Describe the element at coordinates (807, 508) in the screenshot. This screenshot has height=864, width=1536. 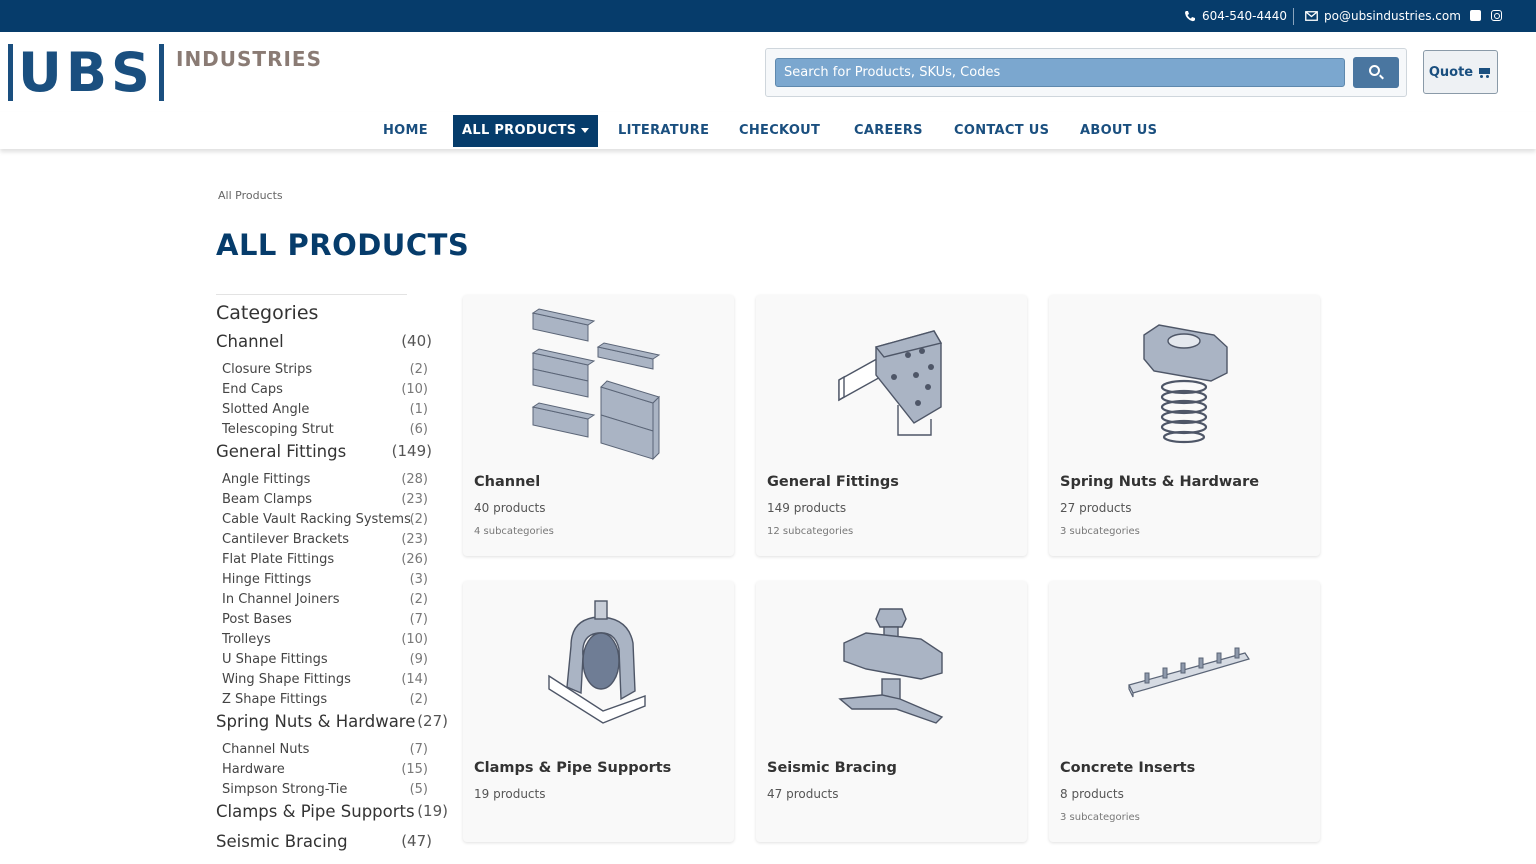
I see `card-product-count: 149 products` at that location.